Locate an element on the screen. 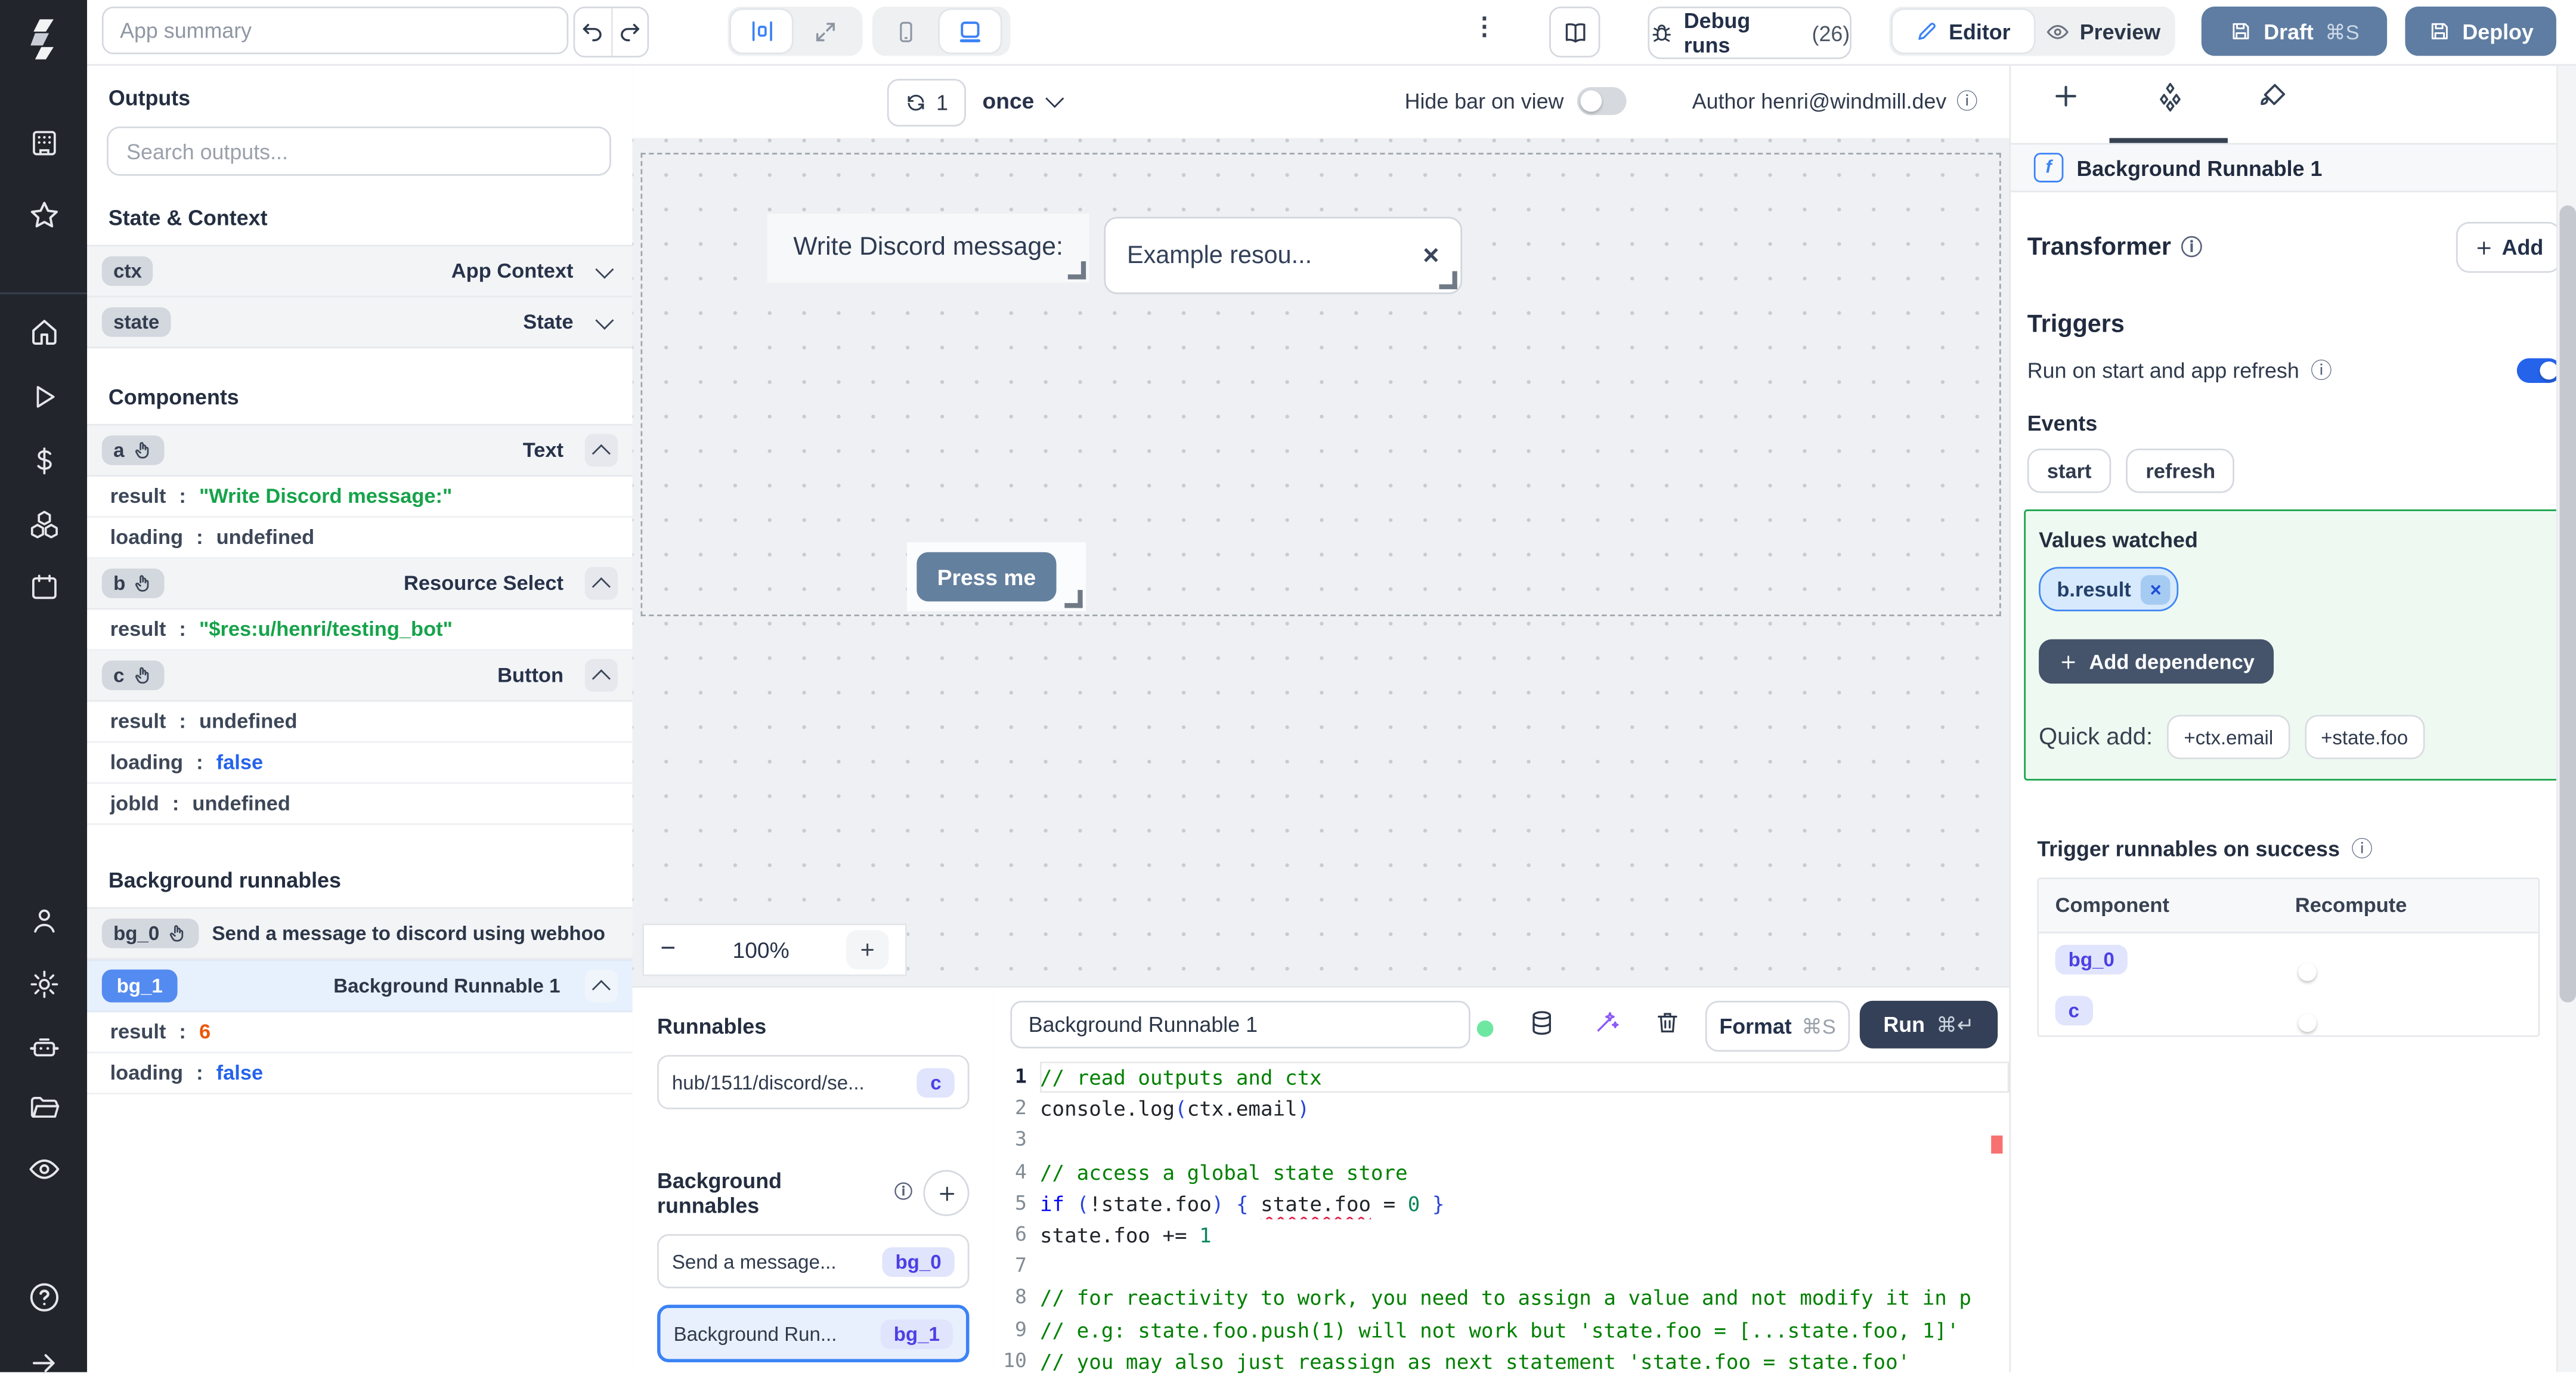  folders-icon is located at coordinates (43, 1107).